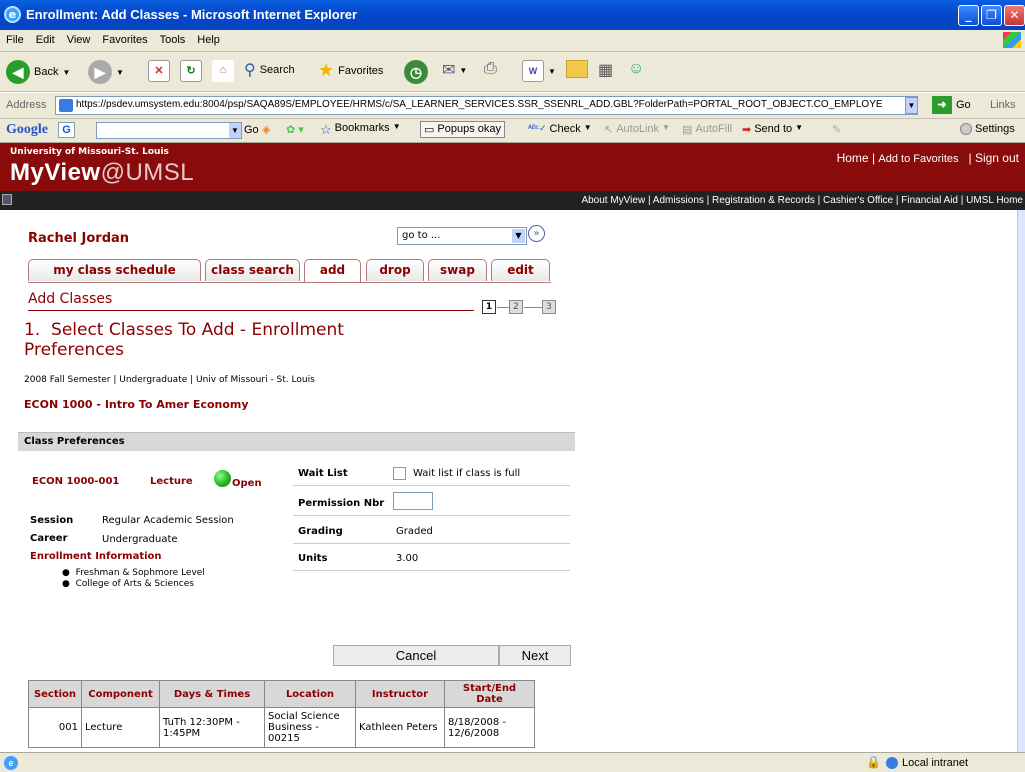 The width and height of the screenshot is (1025, 772). I want to click on search-button: ⚲ Search, so click(269, 70).